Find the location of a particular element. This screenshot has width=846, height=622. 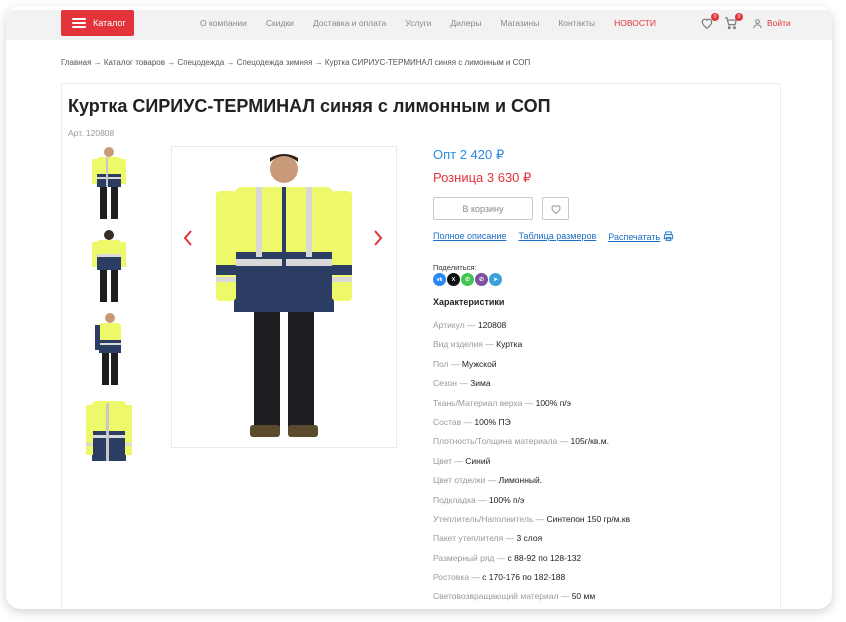

nav-item-services: Услуги is located at coordinates (418, 23).